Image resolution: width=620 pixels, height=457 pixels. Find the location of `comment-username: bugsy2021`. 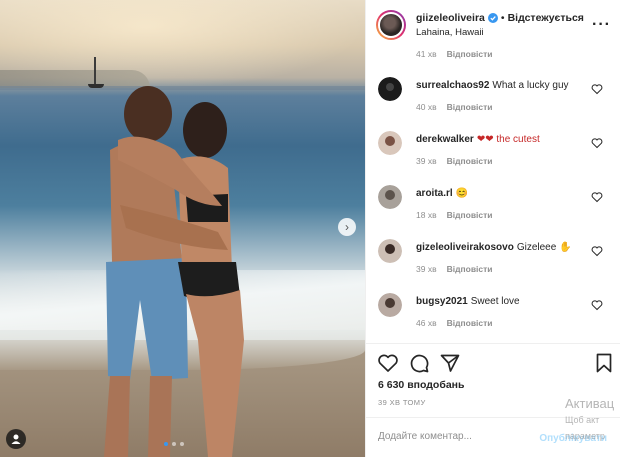

comment-username: bugsy2021 is located at coordinates (442, 301).